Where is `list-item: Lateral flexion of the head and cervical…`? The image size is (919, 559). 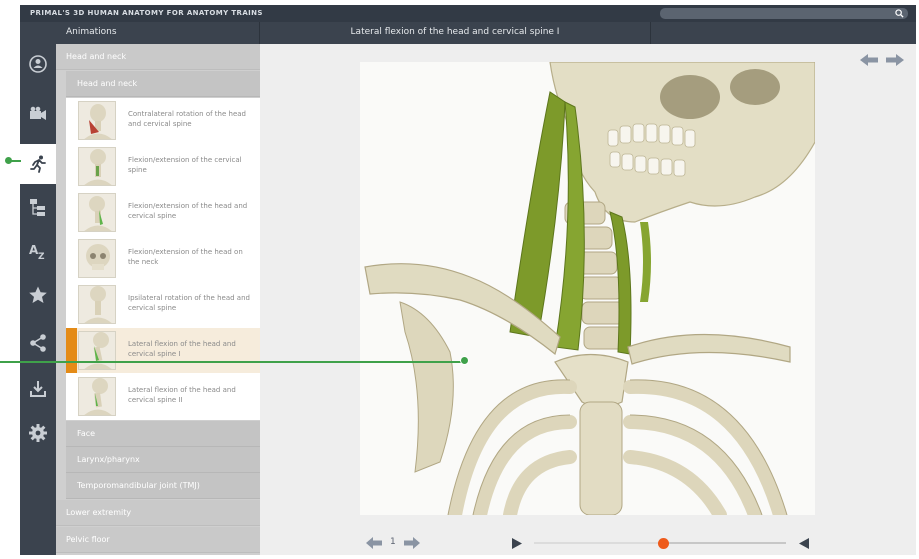
list-item: Lateral flexion of the head and cervical… is located at coordinates (163, 396).